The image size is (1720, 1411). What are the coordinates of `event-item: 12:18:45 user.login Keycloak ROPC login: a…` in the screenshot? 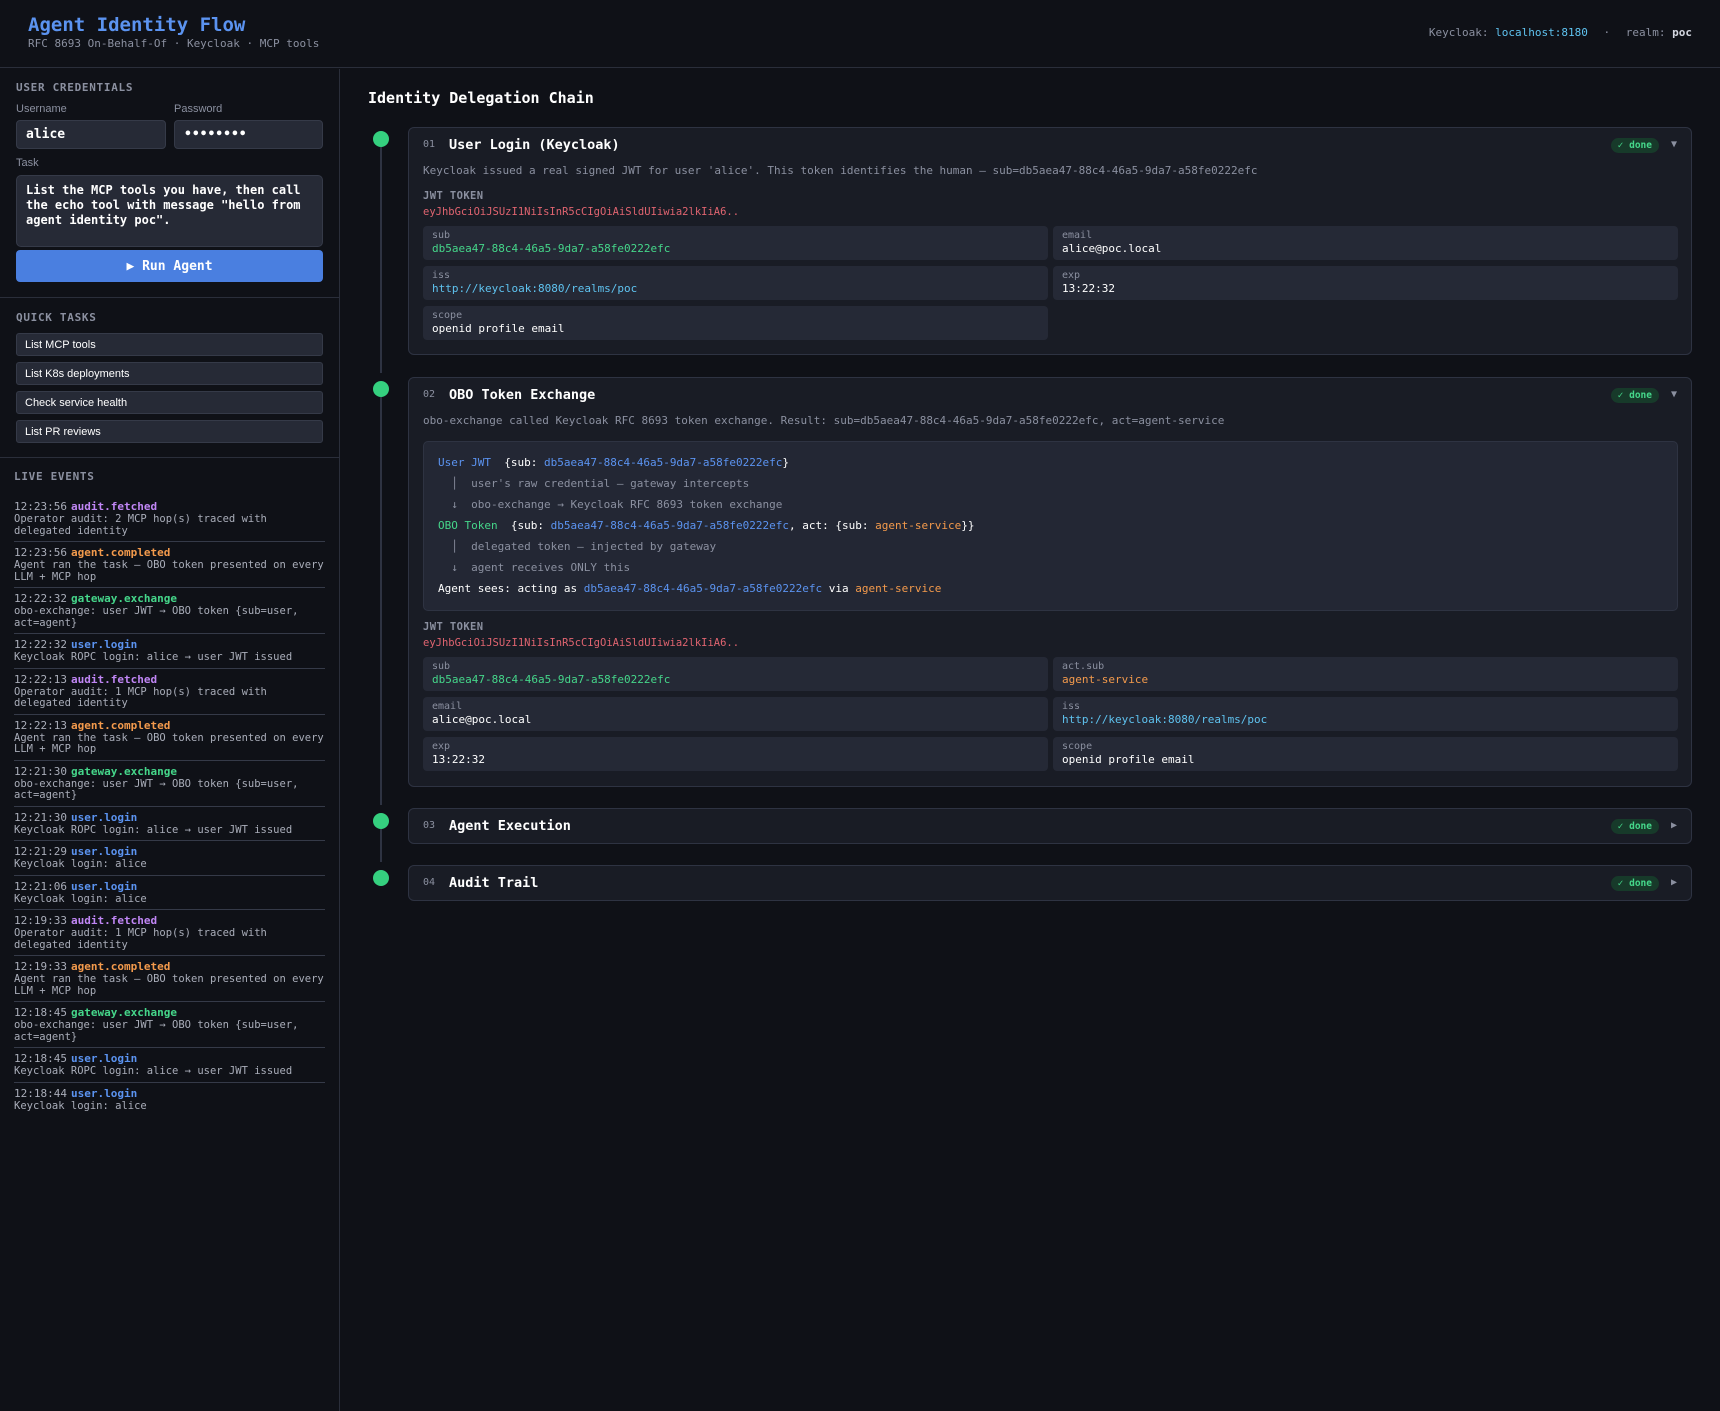 It's located at (169, 1065).